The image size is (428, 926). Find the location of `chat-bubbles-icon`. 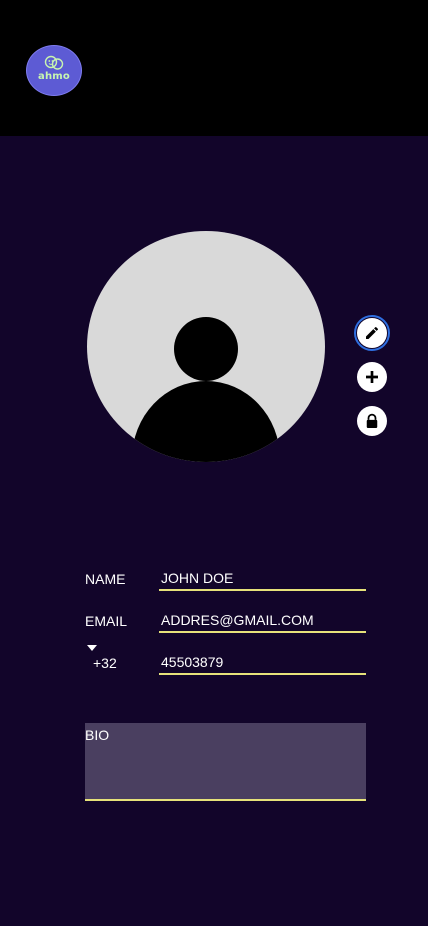

chat-bubbles-icon is located at coordinates (54, 62).